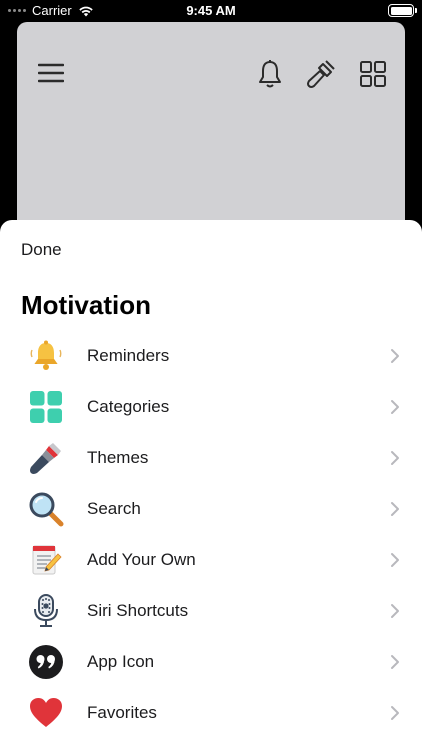  Describe the element at coordinates (46, 560) in the screenshot. I see `notepad-pencil-icon` at that location.